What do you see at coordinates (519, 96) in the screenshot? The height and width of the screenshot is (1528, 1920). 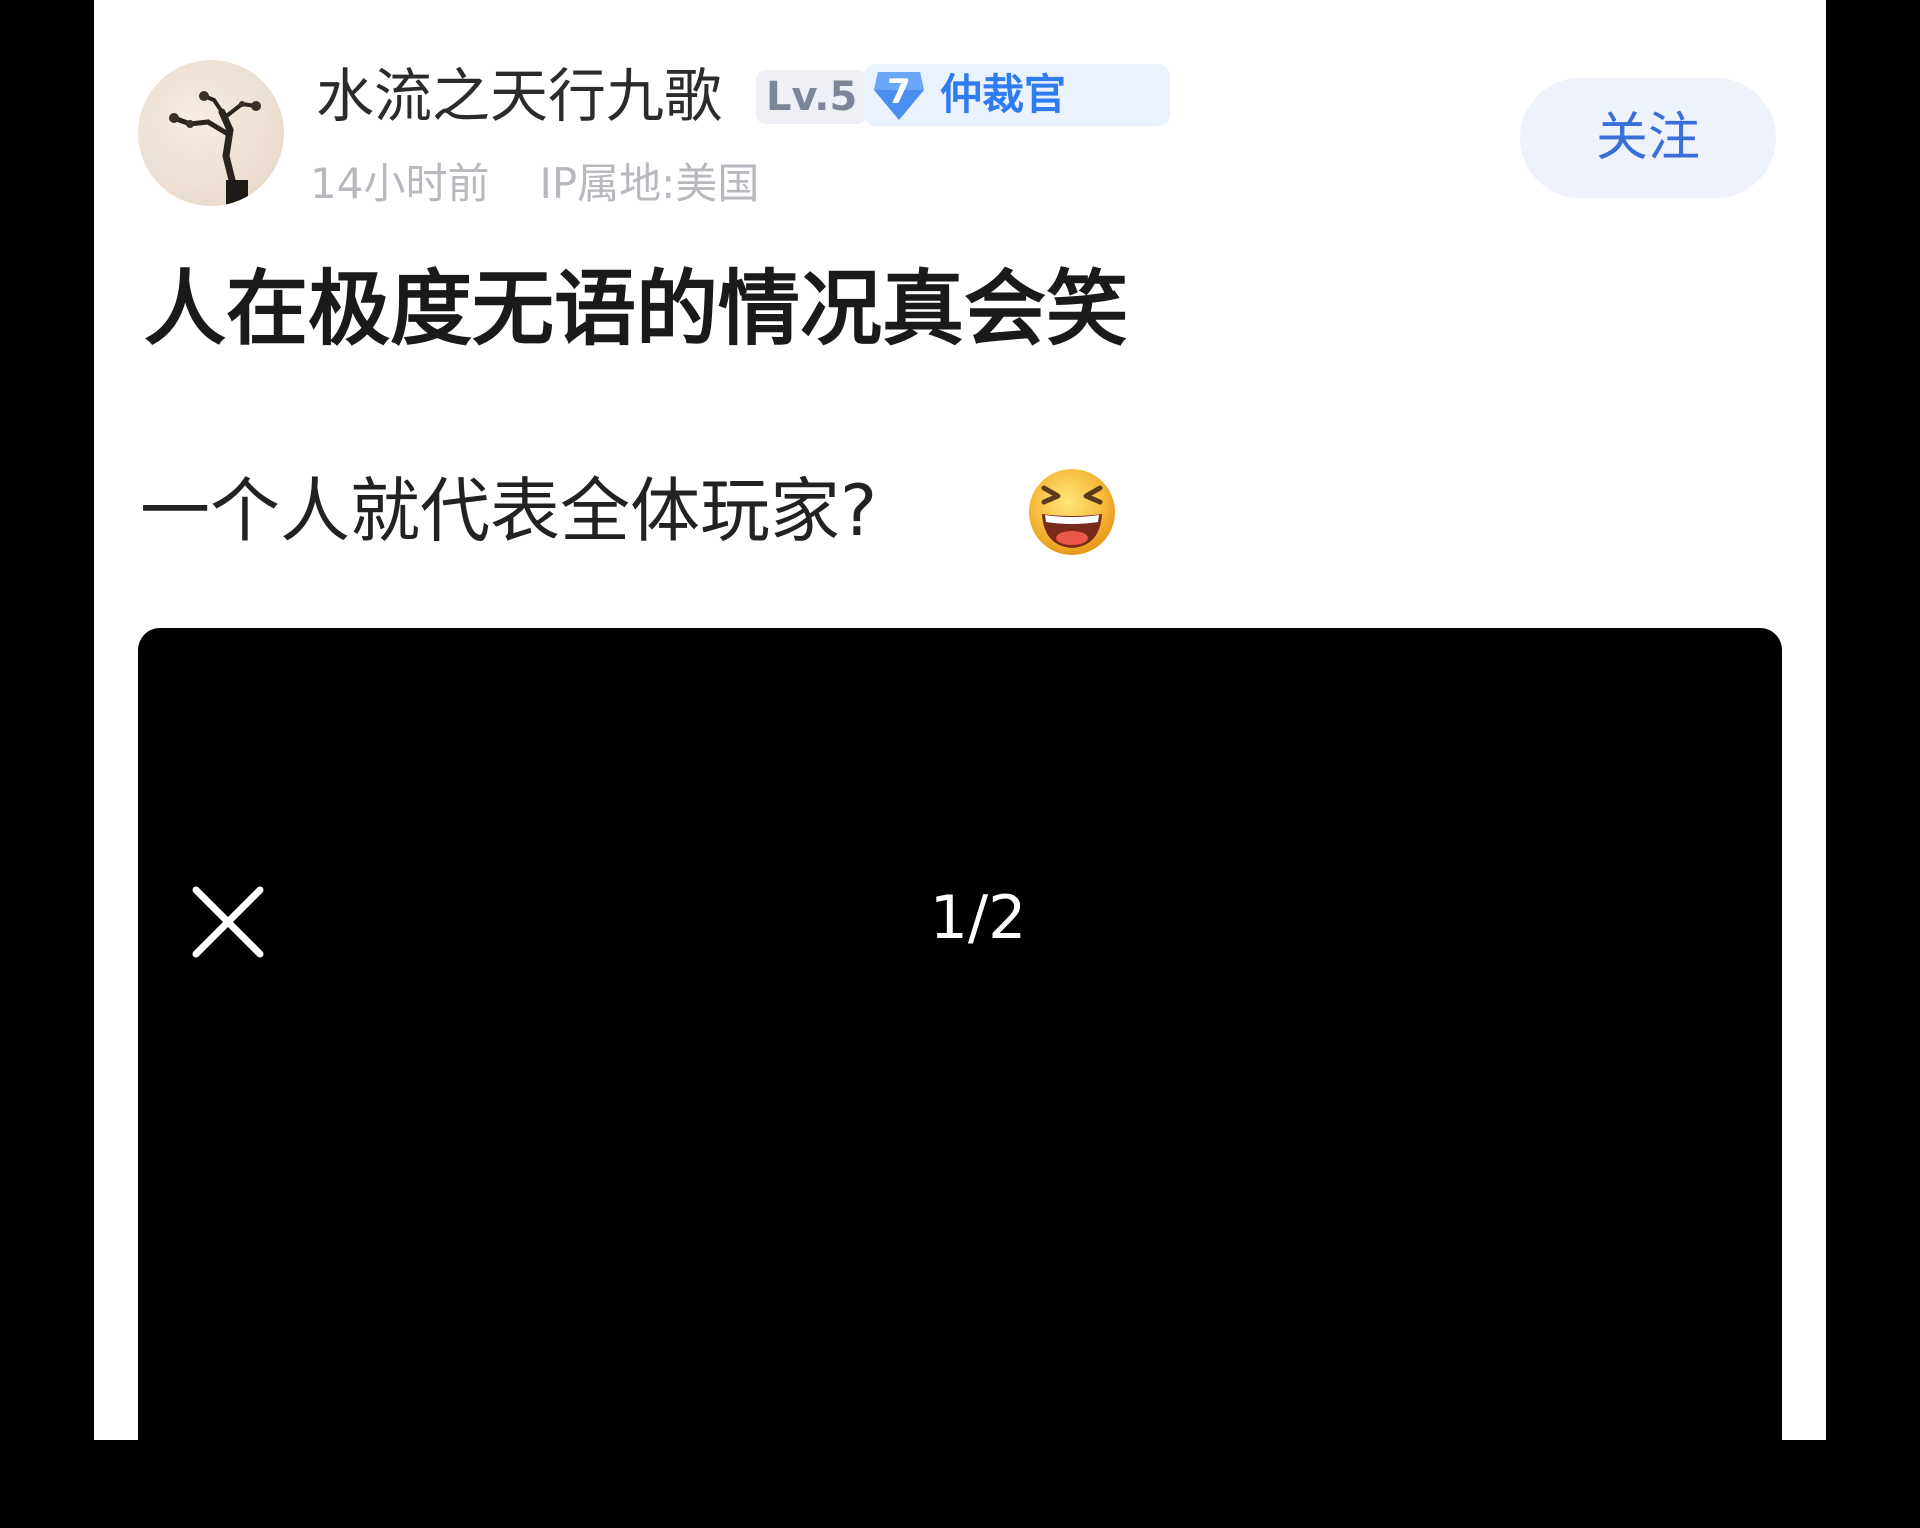 I see `author-username: 水流之天行九歌` at bounding box center [519, 96].